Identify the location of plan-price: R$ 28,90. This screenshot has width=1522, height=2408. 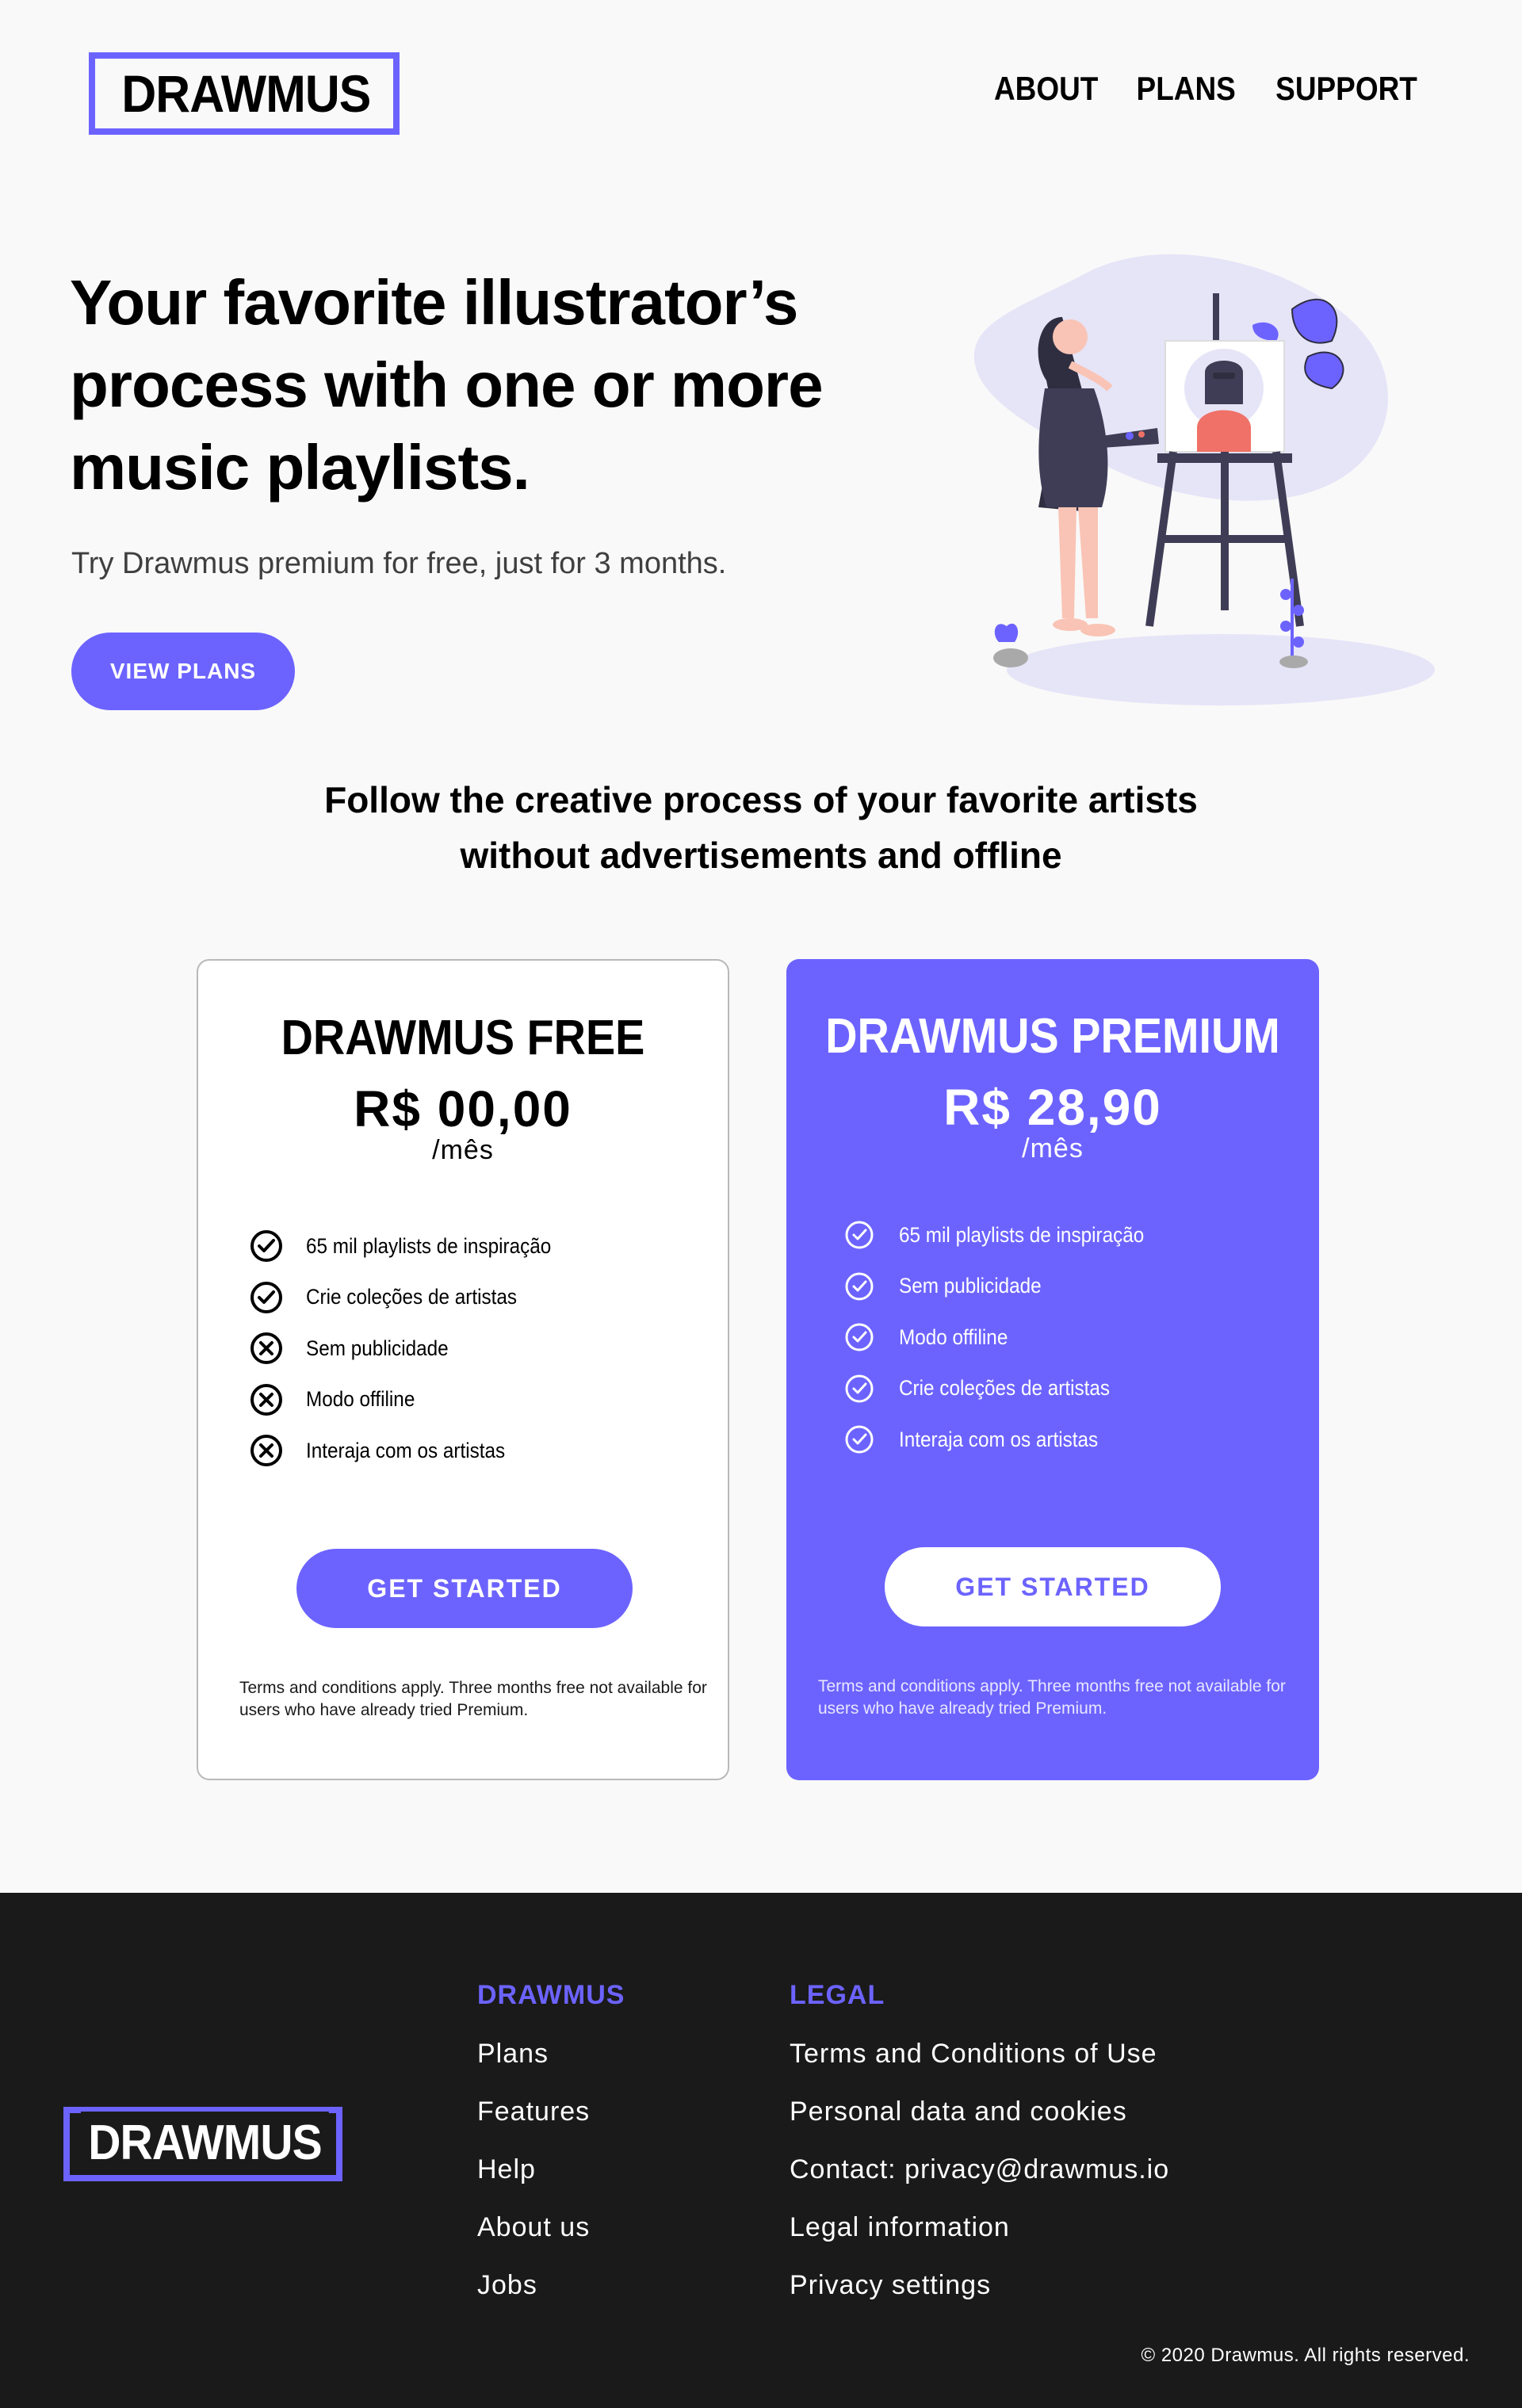
(1052, 1107).